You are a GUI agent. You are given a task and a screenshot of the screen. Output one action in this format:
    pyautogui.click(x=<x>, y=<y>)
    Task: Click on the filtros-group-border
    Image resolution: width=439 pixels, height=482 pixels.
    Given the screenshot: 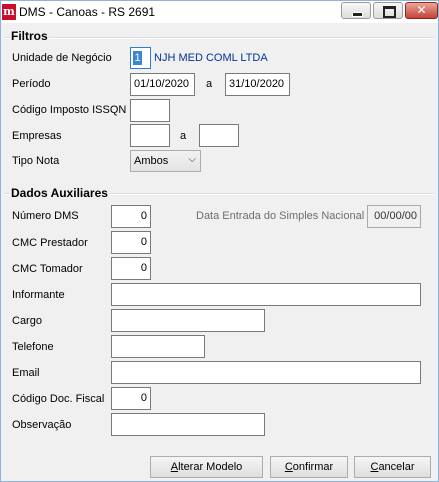 What is the action you would take?
    pyautogui.click(x=219, y=38)
    